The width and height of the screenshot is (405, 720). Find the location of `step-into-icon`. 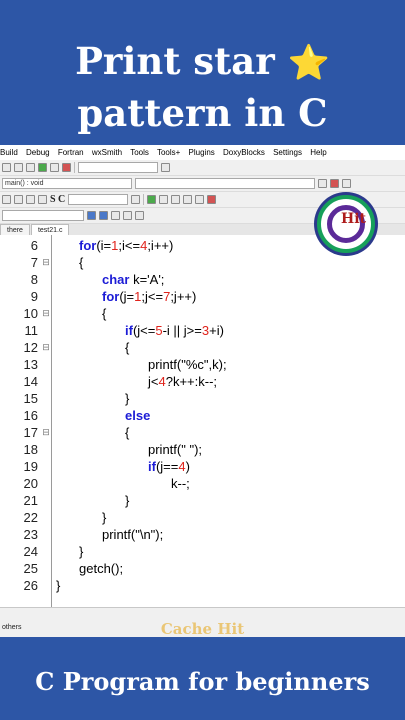

step-into-icon is located at coordinates (176, 199).